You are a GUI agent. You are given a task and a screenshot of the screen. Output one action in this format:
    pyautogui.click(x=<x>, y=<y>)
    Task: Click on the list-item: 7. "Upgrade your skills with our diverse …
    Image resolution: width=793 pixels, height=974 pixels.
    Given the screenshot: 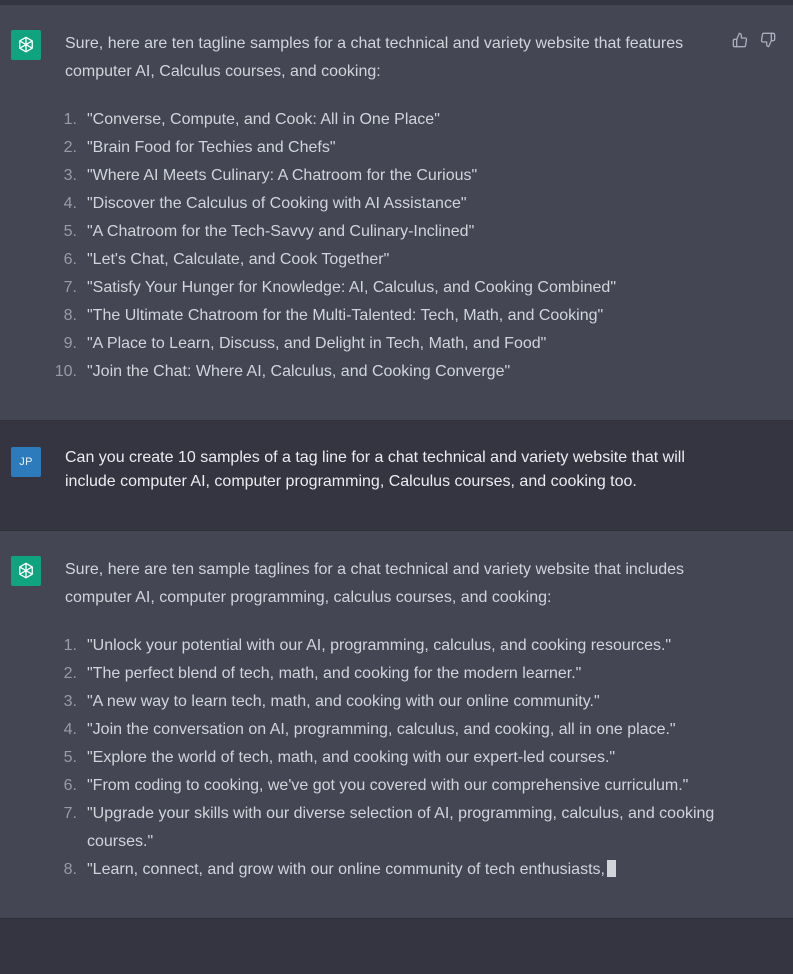 What is the action you would take?
    pyautogui.click(x=389, y=827)
    